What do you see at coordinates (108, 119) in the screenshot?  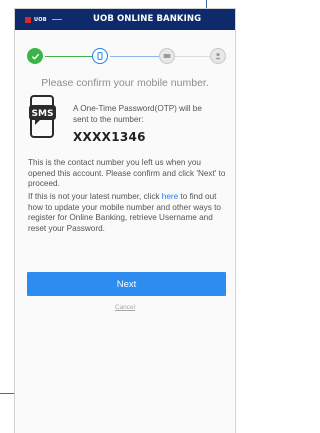 I see `otp-line-2: sent to the number:` at bounding box center [108, 119].